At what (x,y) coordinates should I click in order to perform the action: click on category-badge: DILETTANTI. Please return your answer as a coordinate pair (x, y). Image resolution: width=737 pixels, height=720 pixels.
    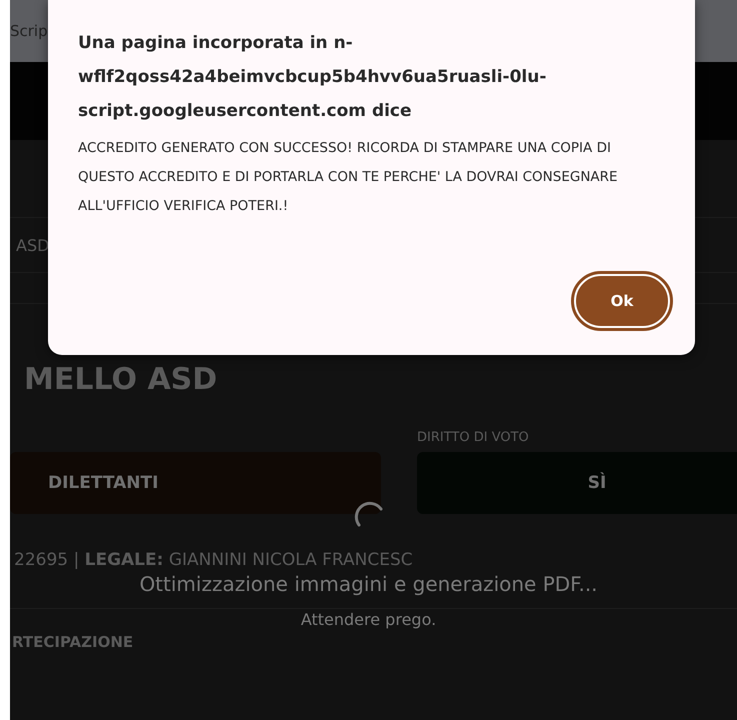
    Looking at the image, I should click on (195, 483).